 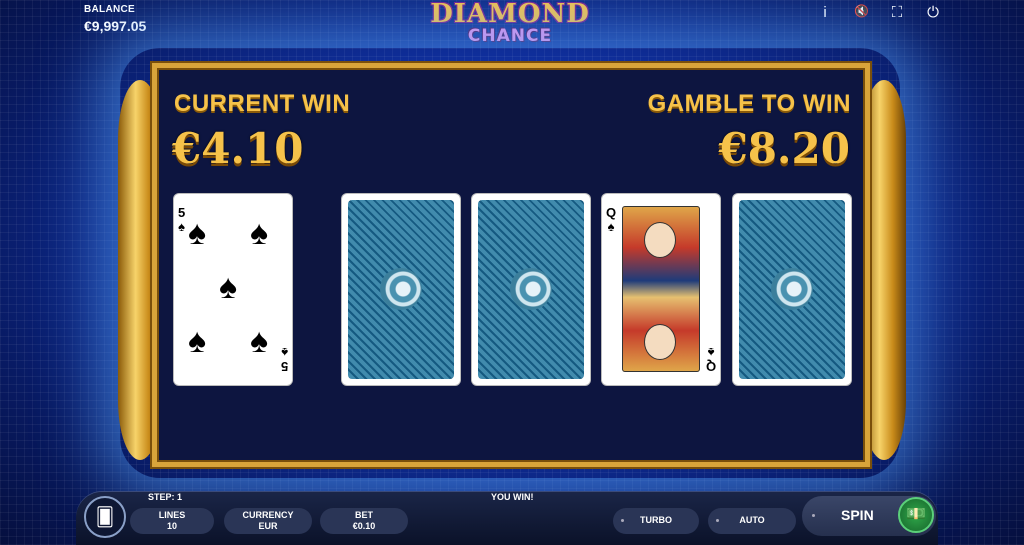 What do you see at coordinates (611, 219) in the screenshot?
I see `card-corner-top: Q ♠` at bounding box center [611, 219].